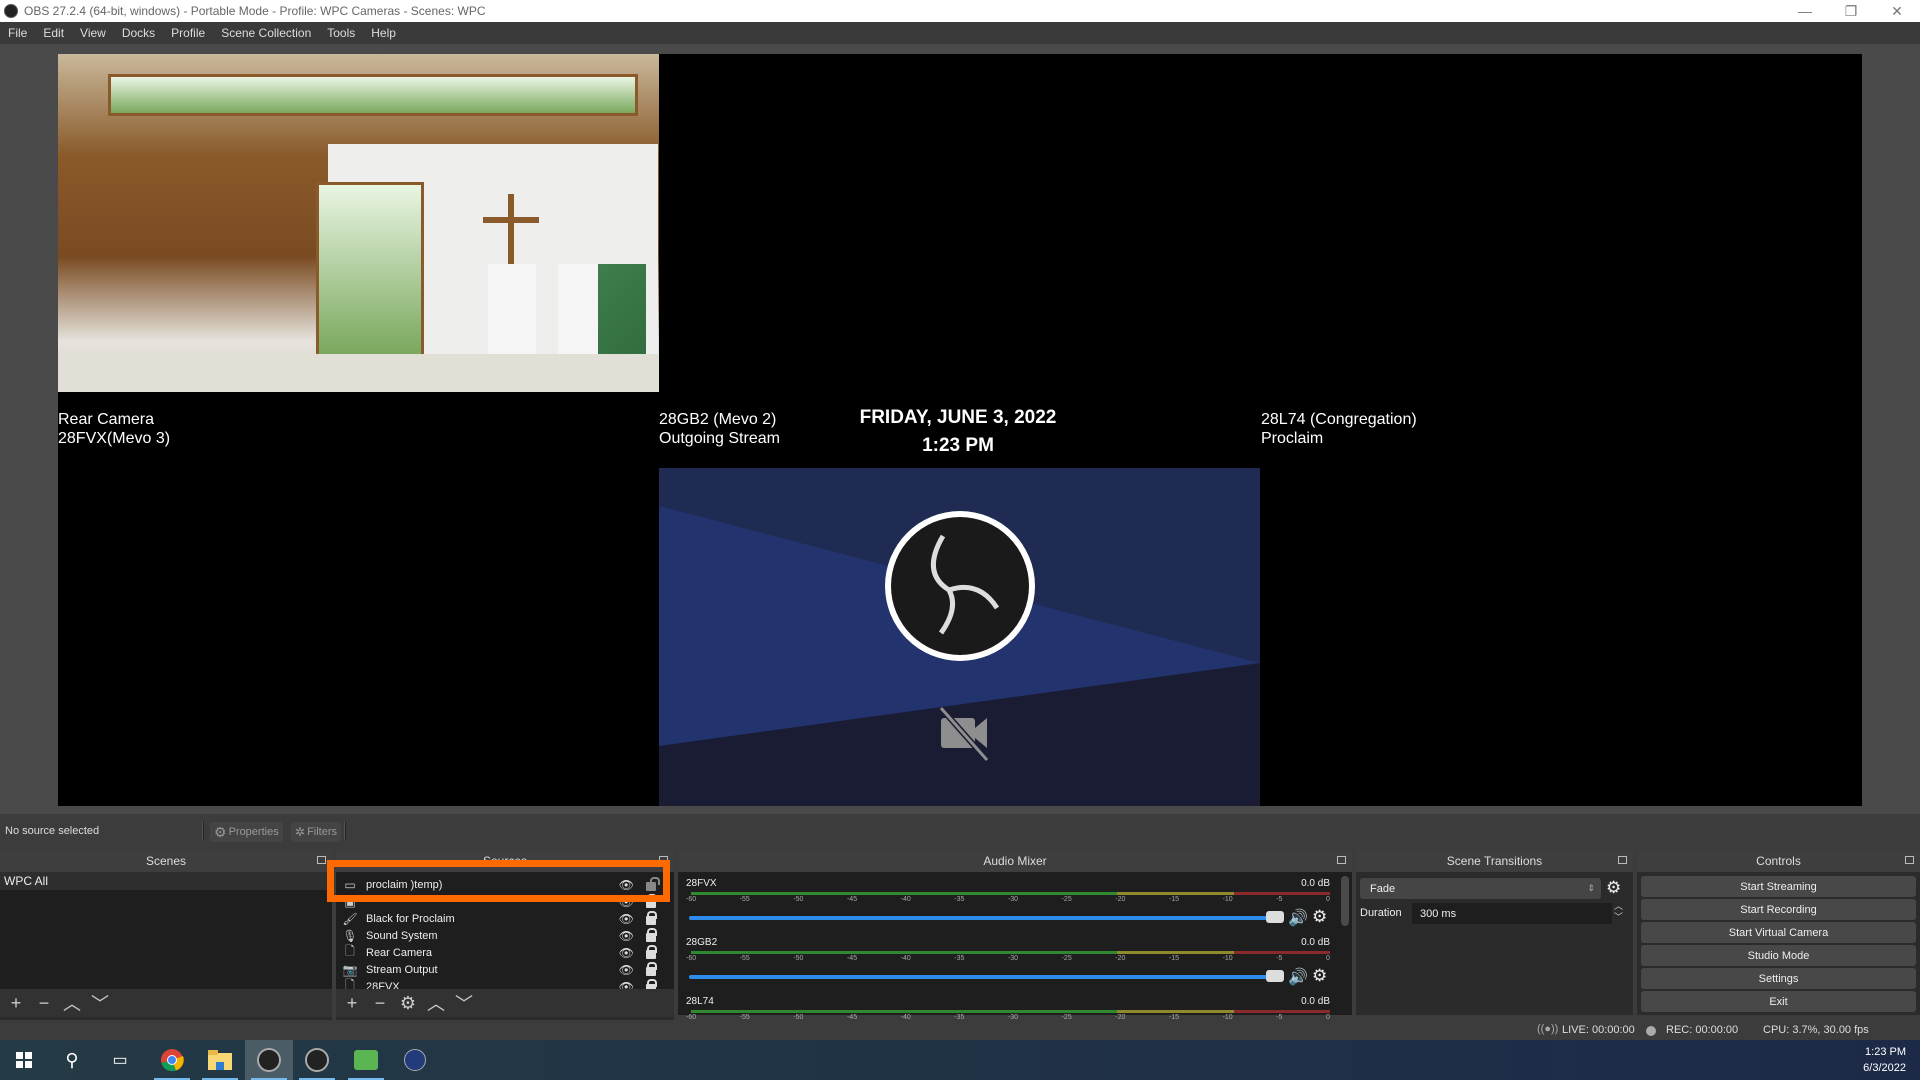  I want to click on scene-item: WPC All, so click(166, 881).